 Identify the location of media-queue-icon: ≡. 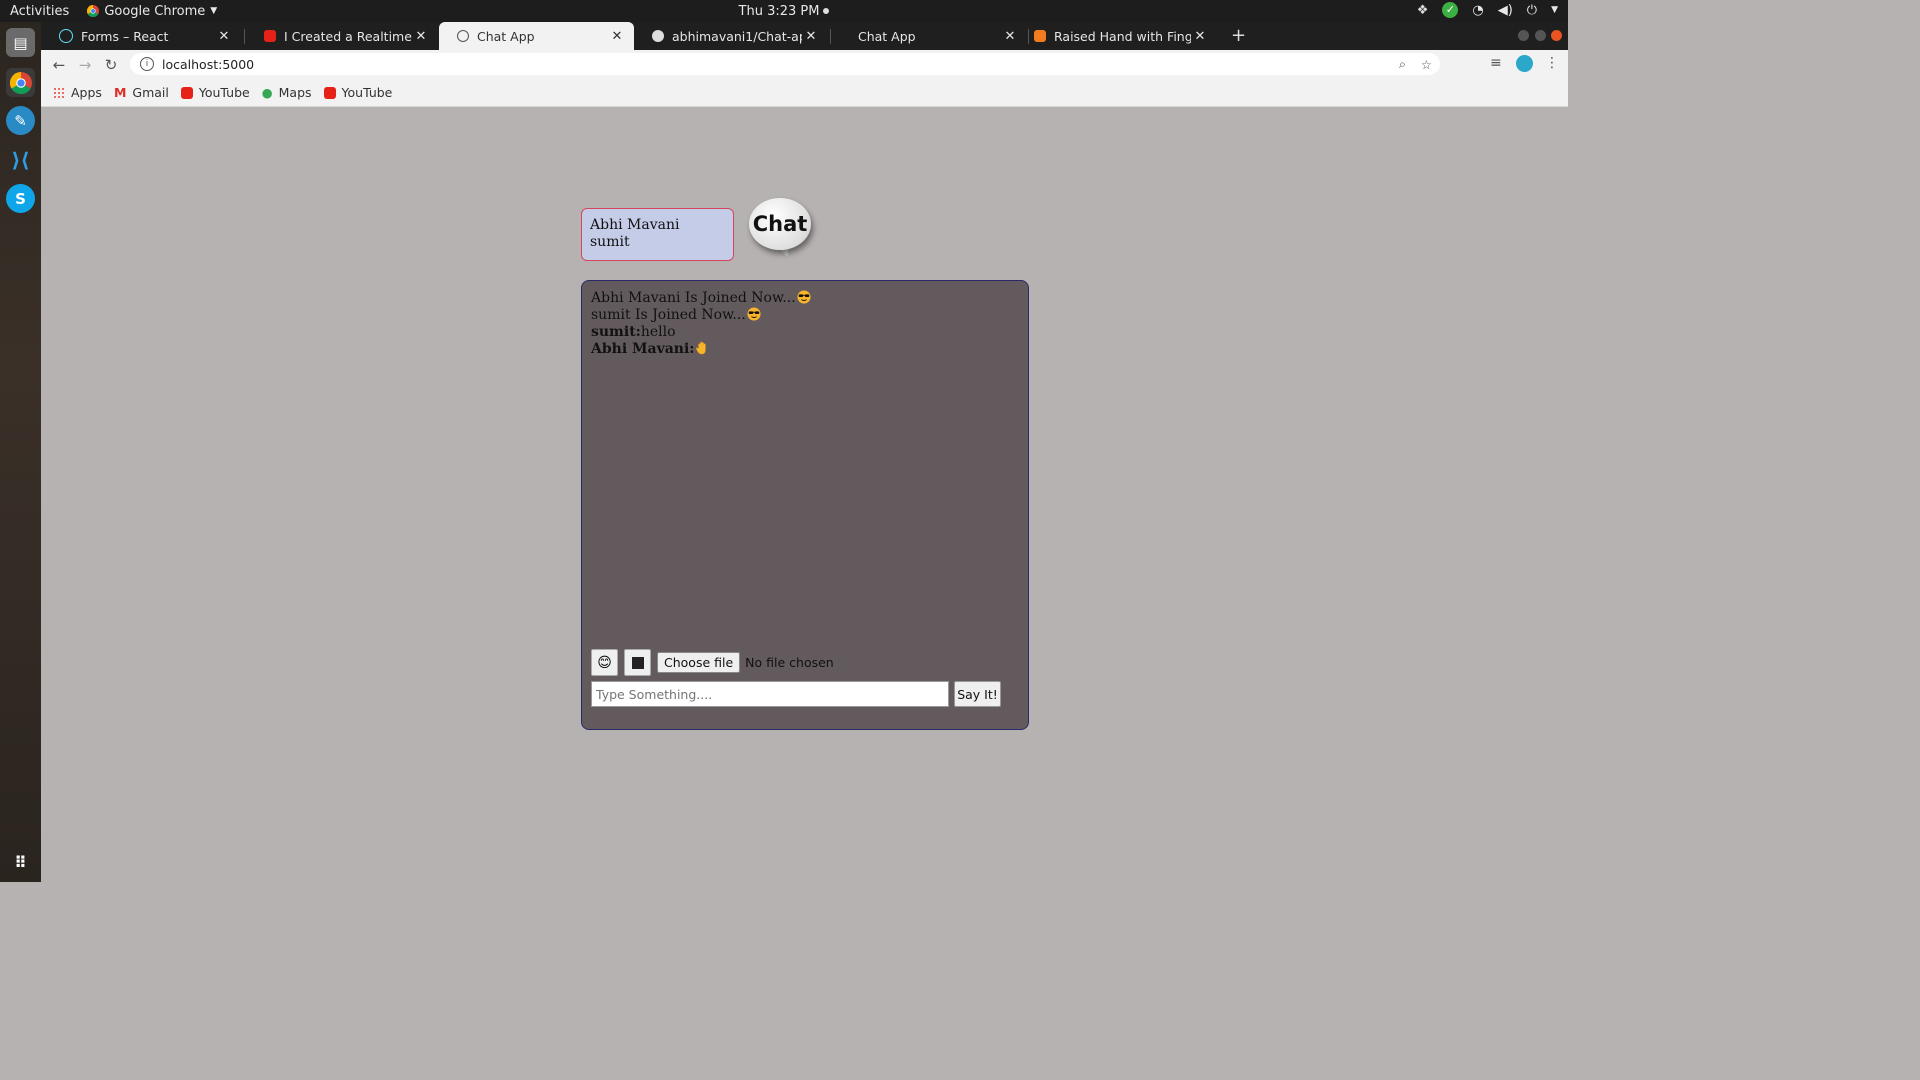
(1496, 63).